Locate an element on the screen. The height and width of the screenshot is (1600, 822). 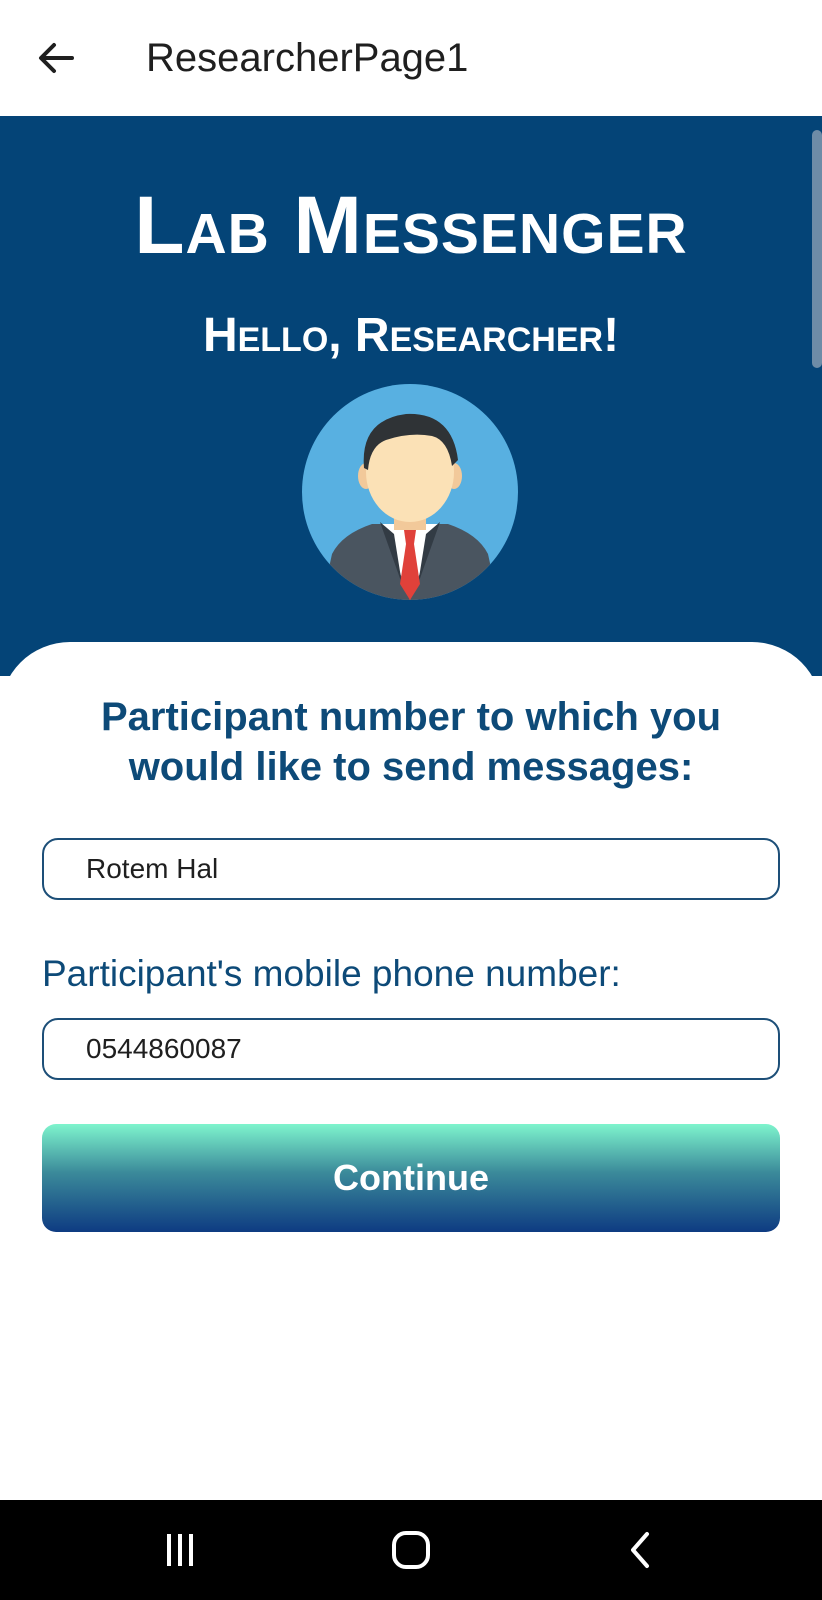
back-button is located at coordinates (56, 58).